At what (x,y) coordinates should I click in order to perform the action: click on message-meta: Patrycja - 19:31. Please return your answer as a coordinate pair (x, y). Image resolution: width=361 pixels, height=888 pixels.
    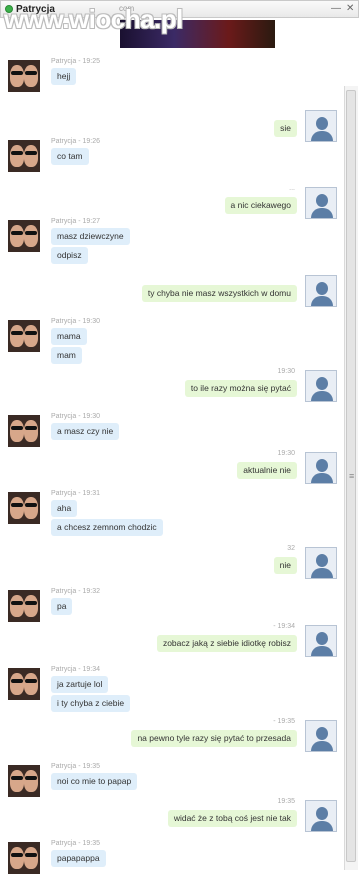
    Looking at the image, I should click on (76, 493).